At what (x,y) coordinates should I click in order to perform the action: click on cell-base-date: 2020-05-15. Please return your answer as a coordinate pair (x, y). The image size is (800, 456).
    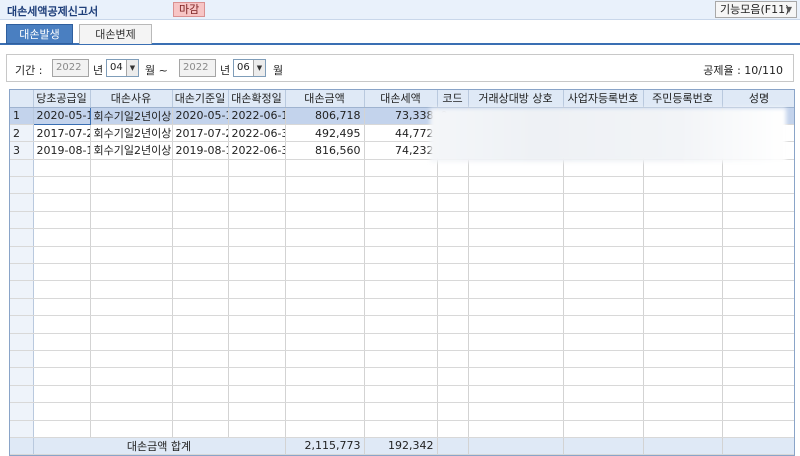
    Looking at the image, I should click on (200, 116).